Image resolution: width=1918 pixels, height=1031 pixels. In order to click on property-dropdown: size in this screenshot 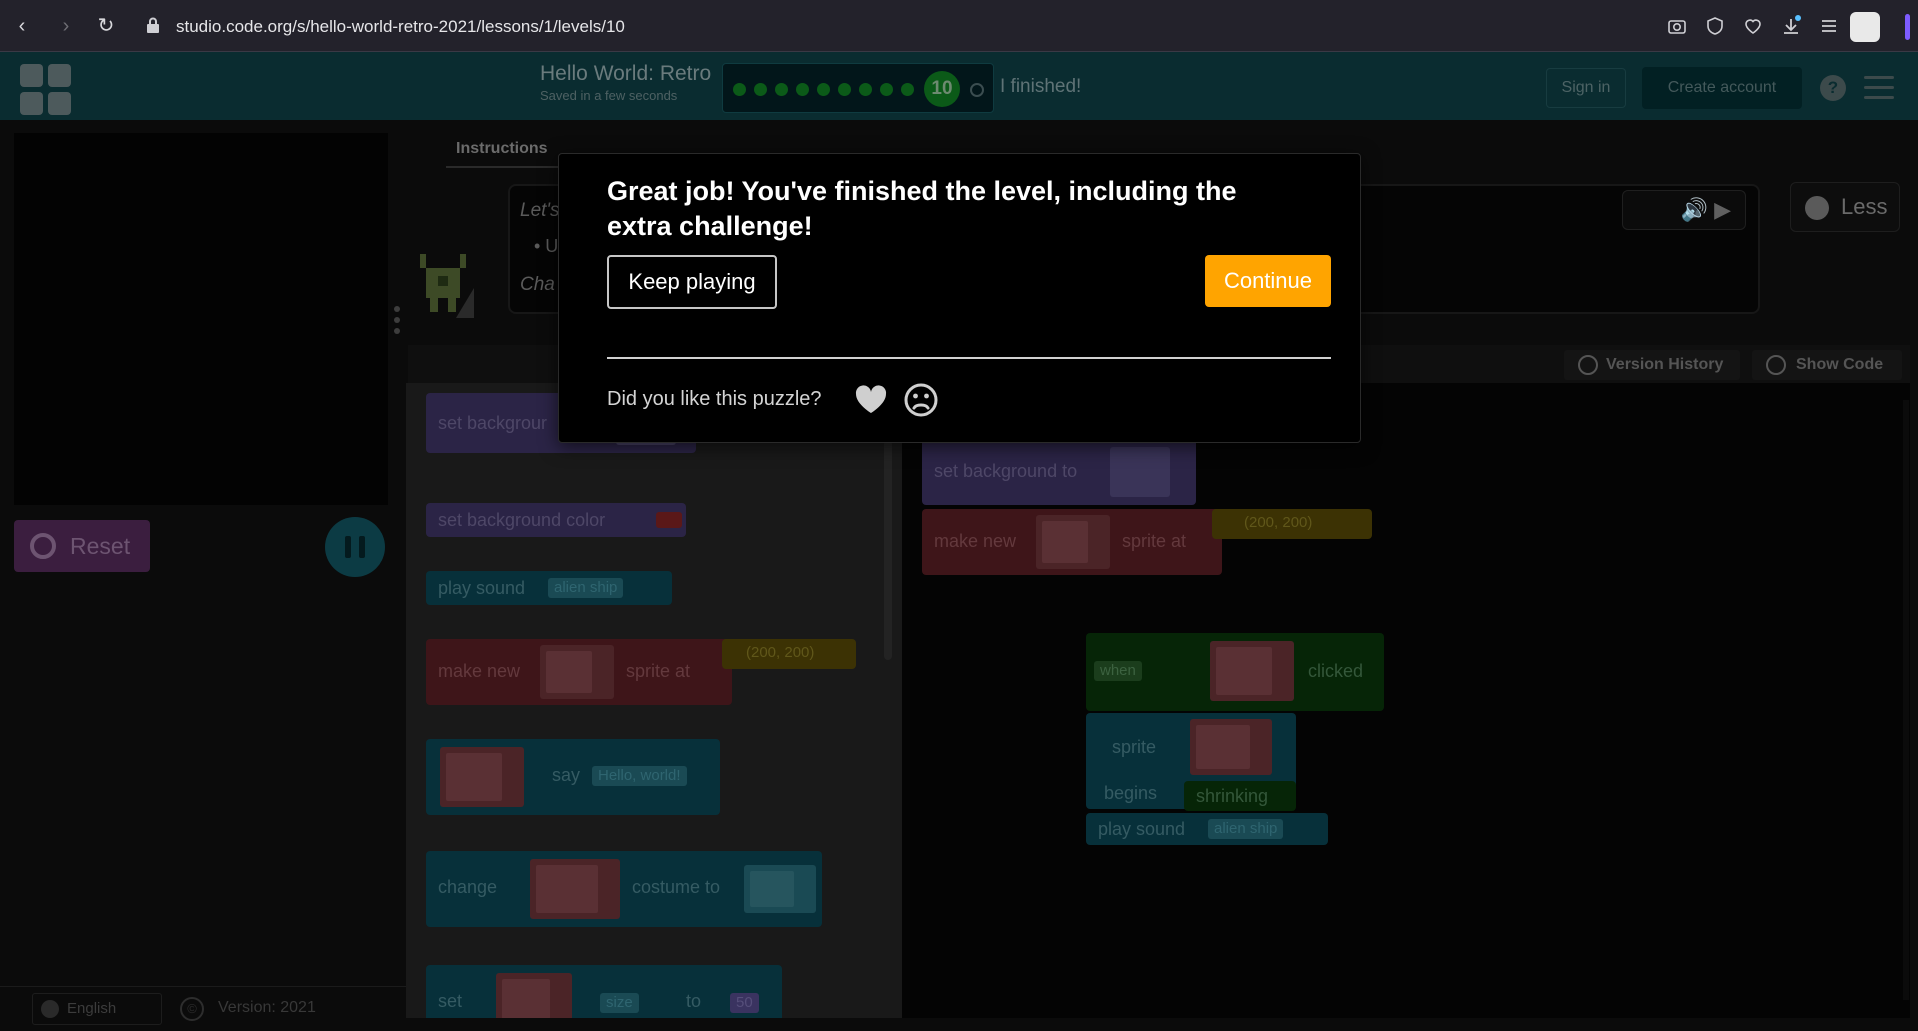, I will do `click(619, 1003)`.